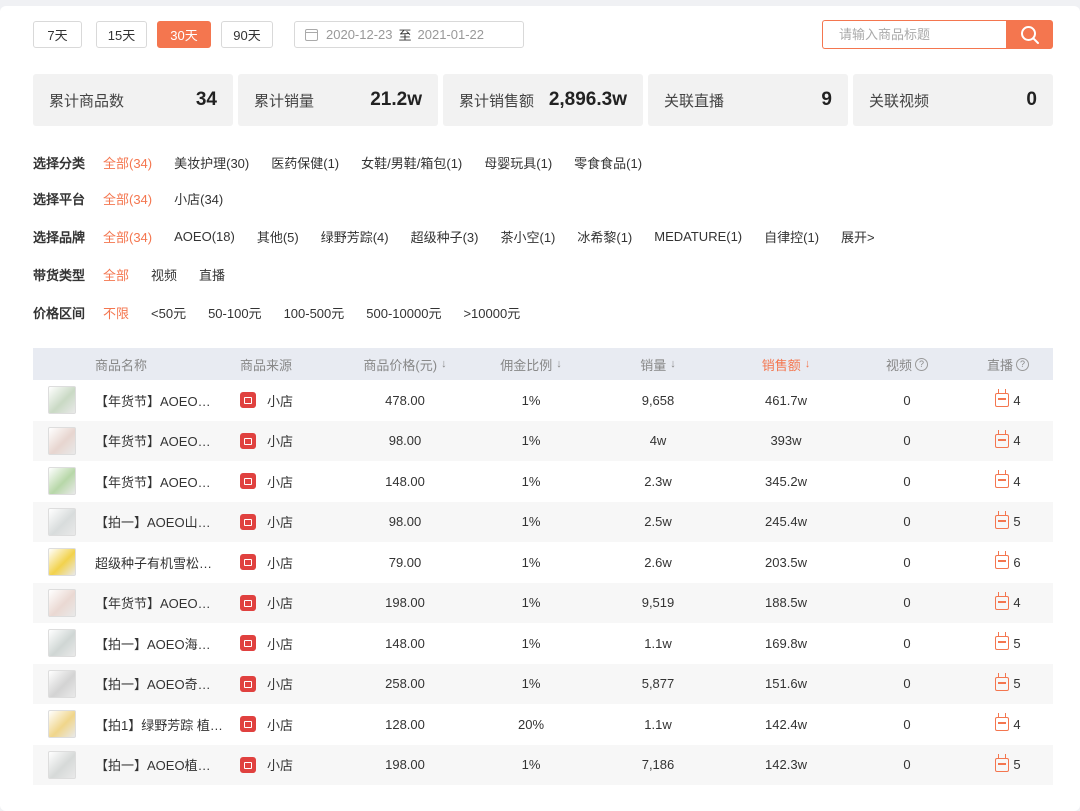 This screenshot has width=1080, height=811. Describe the element at coordinates (247, 34) in the screenshot. I see `range-90-days-button: 90天` at that location.